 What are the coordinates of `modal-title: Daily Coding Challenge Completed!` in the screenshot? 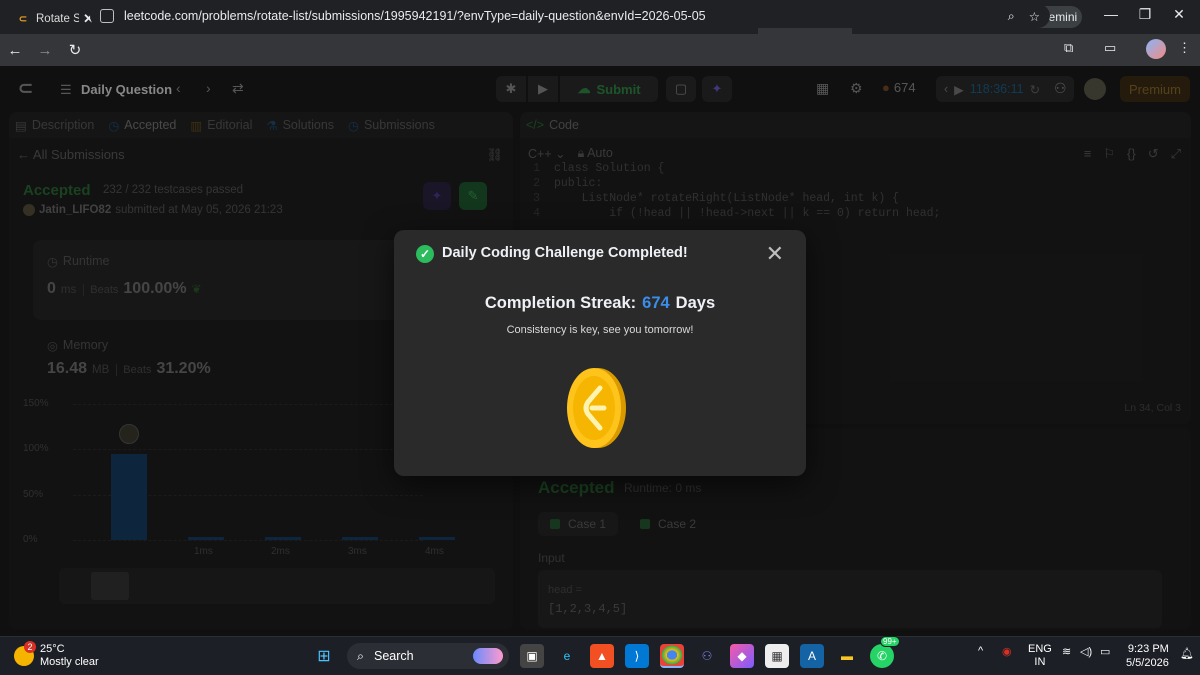 It's located at (565, 253).